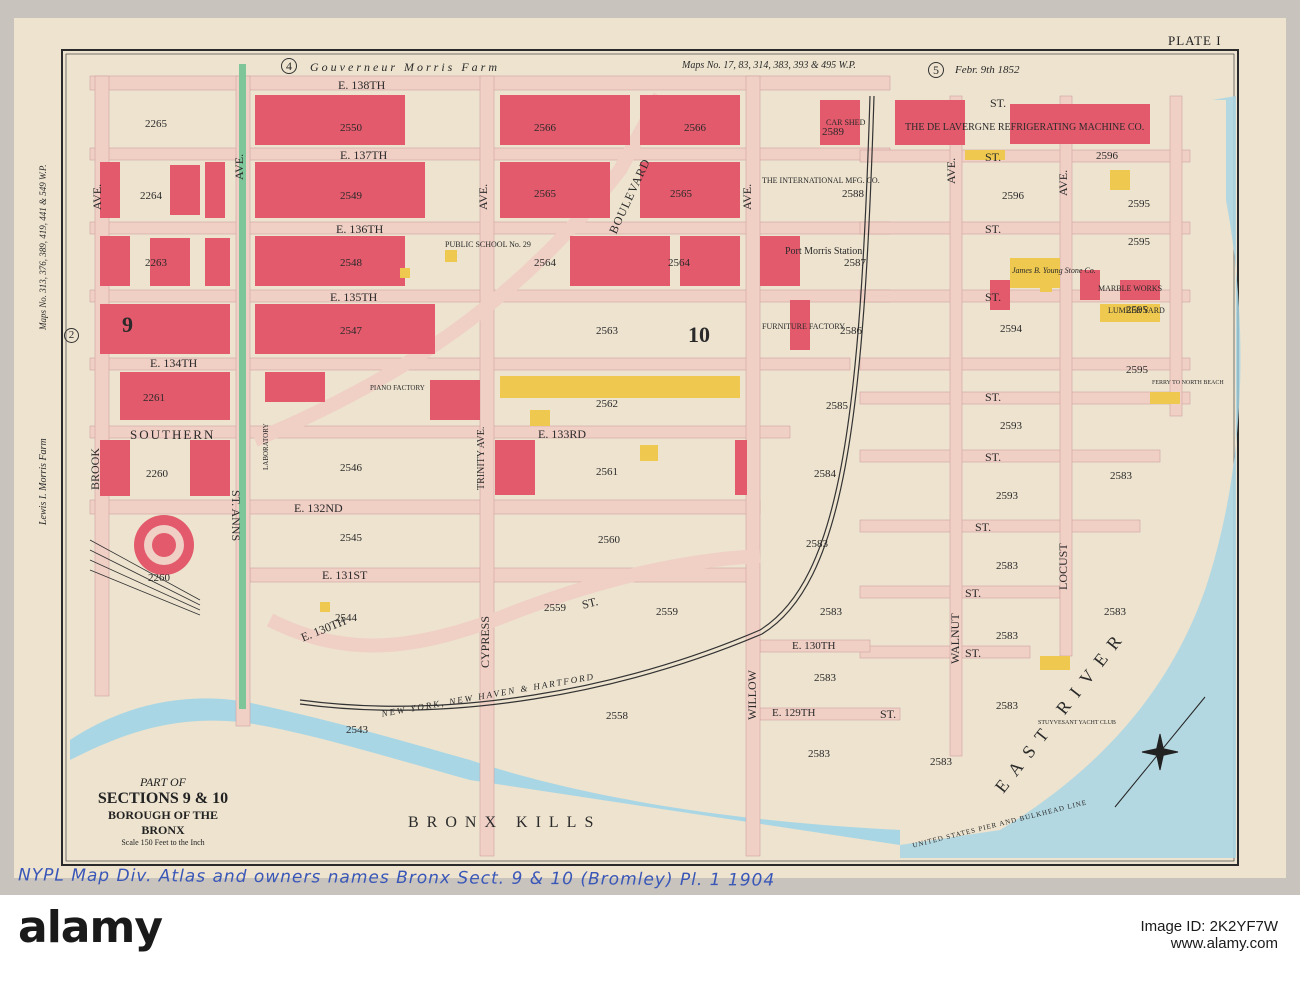 Image resolution: width=1300 pixels, height=984 pixels. What do you see at coordinates (699, 334) in the screenshot?
I see `section-number-10: 10` at bounding box center [699, 334].